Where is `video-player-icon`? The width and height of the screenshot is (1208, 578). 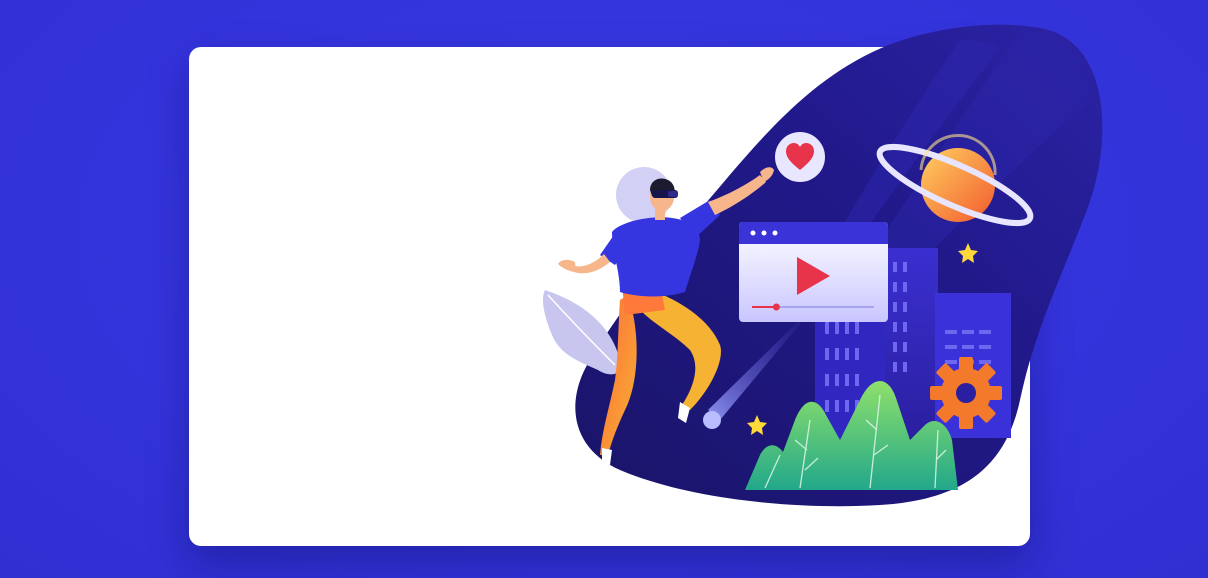 video-player-icon is located at coordinates (813, 272).